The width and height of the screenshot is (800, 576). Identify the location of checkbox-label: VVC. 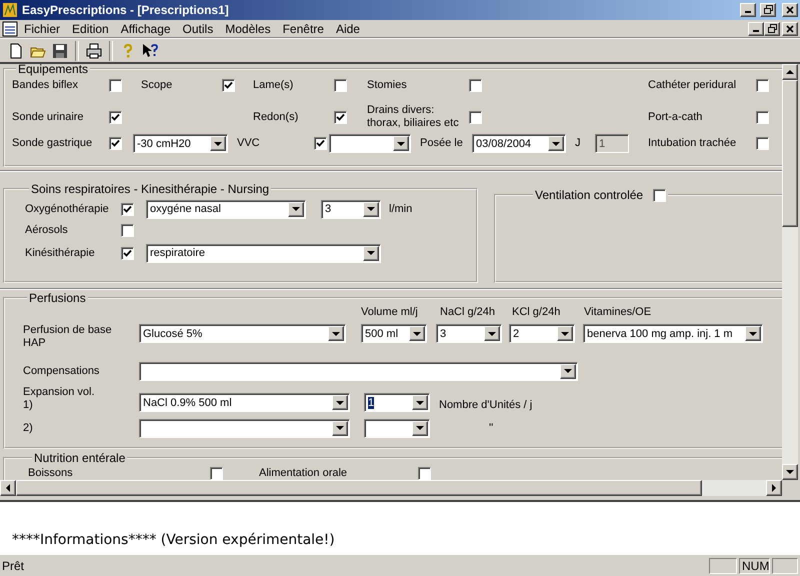
(249, 143).